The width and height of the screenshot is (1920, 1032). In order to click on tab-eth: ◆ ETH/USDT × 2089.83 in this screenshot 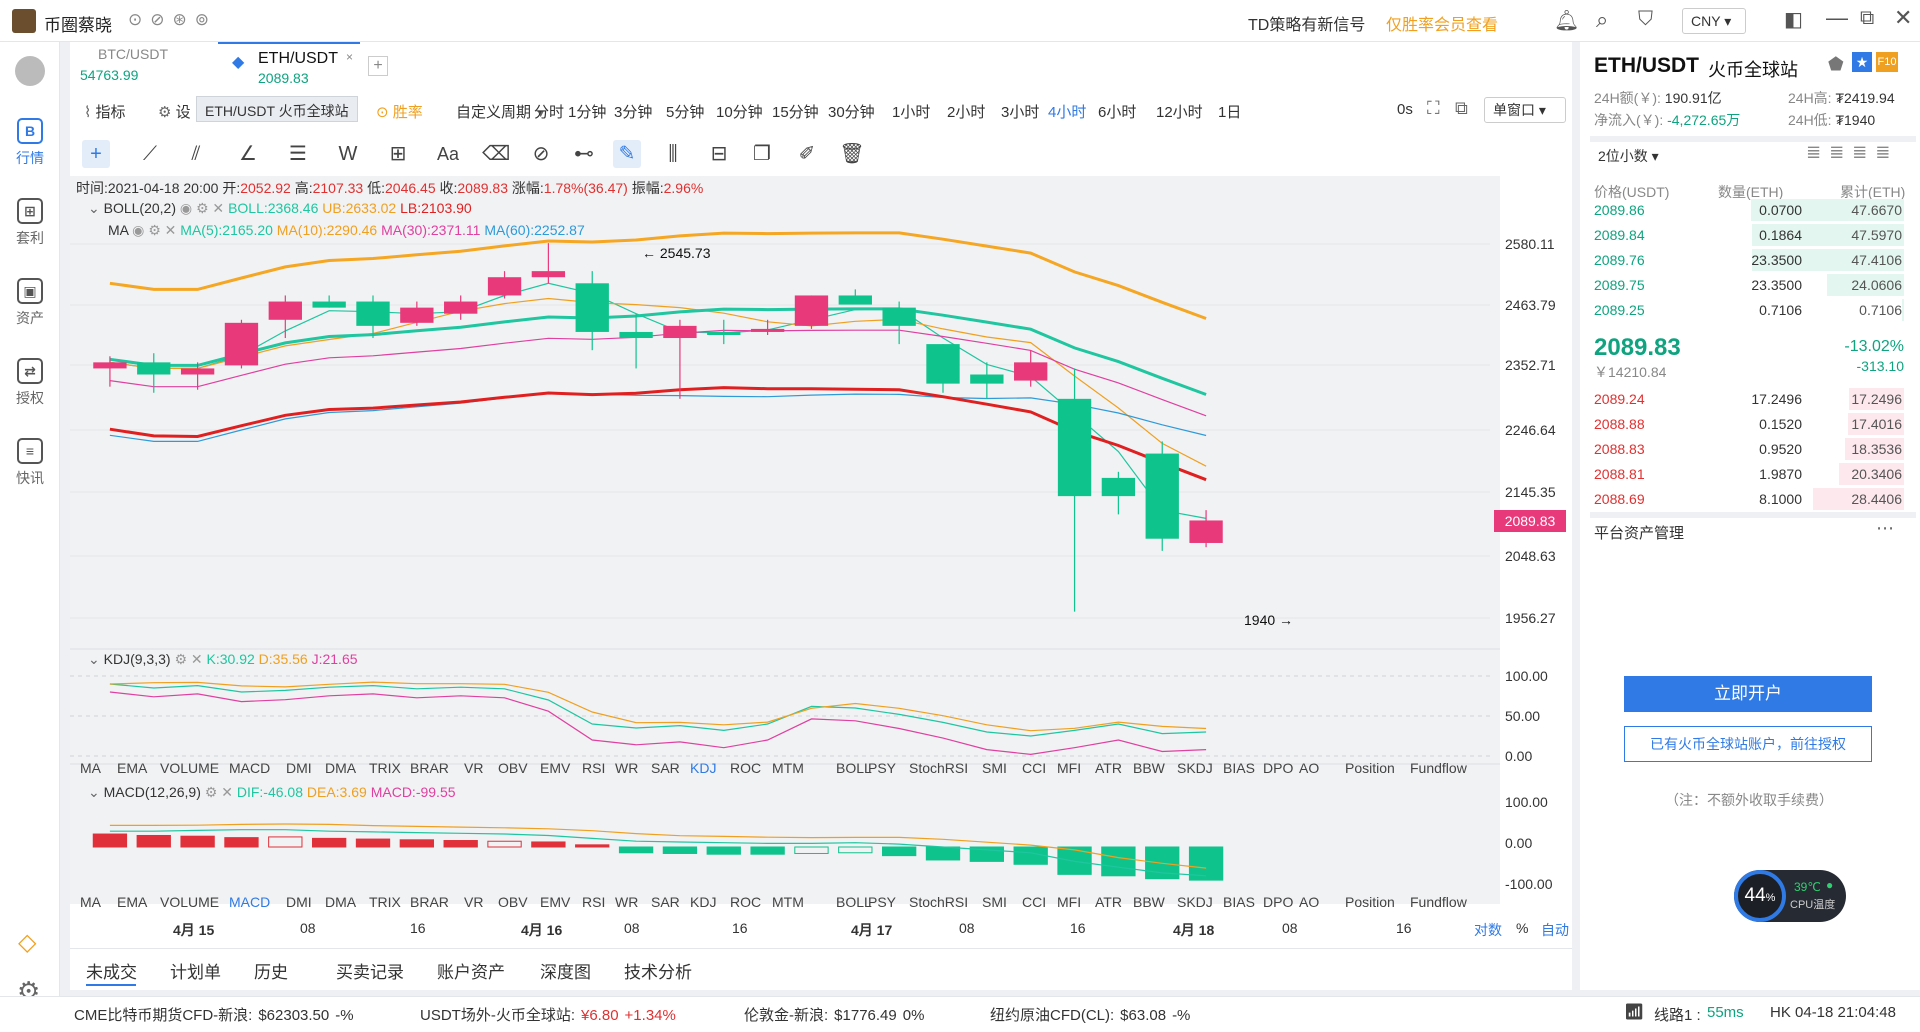, I will do `click(289, 65)`.